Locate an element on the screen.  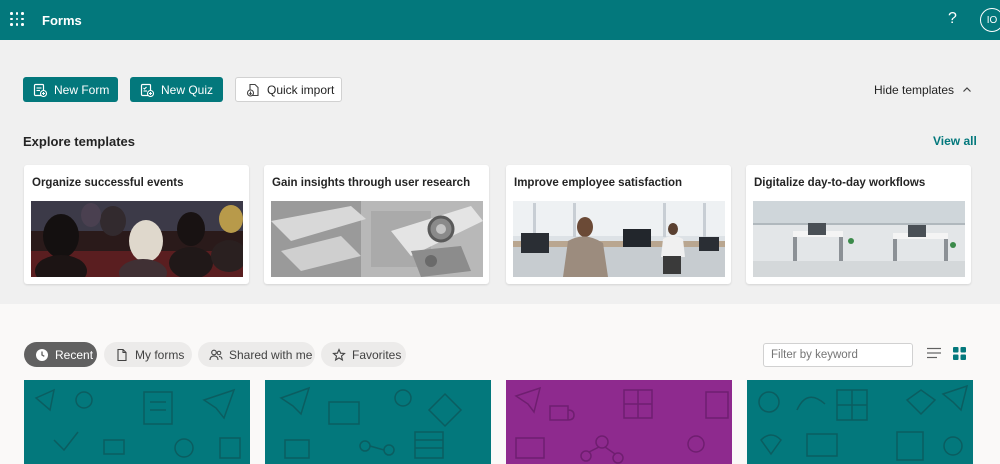
tab-my-forms: My forms is located at coordinates (148, 354).